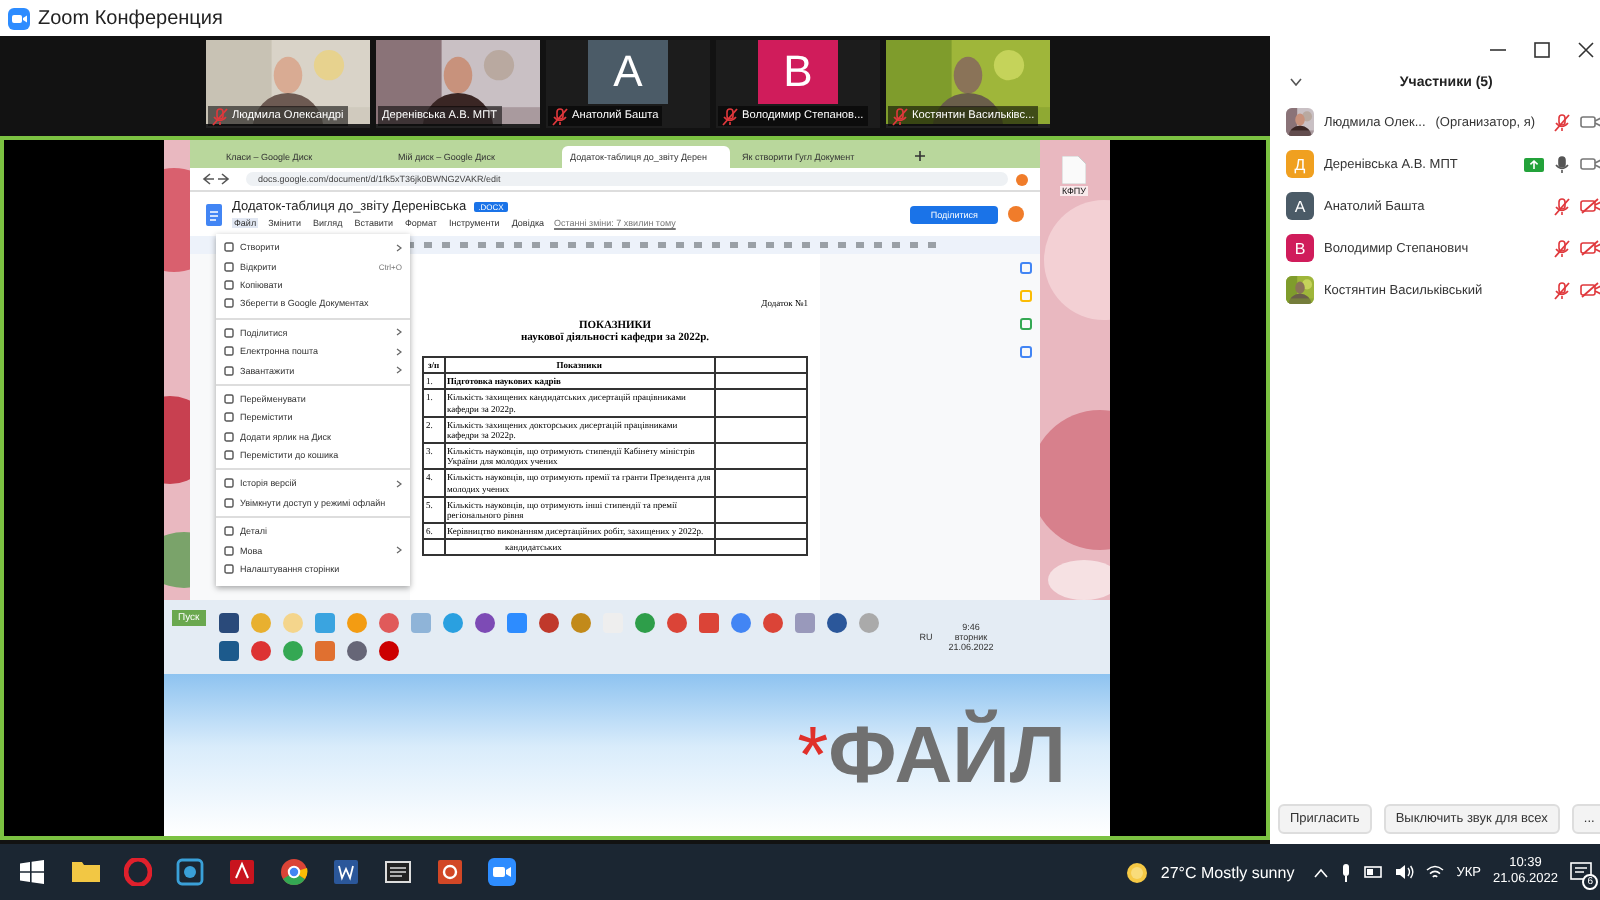 This screenshot has height=900, width=1600. What do you see at coordinates (1405, 872) in the screenshot?
I see `speaker-icon` at bounding box center [1405, 872].